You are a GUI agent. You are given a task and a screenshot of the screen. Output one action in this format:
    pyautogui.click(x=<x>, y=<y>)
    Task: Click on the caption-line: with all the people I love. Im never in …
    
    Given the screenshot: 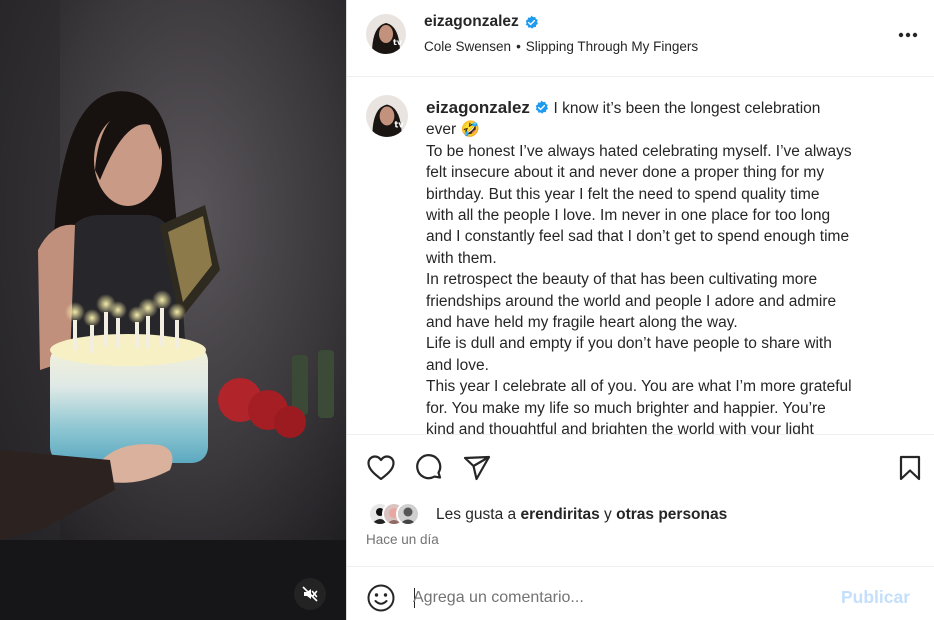 What is the action you would take?
    pyautogui.click(x=628, y=216)
    